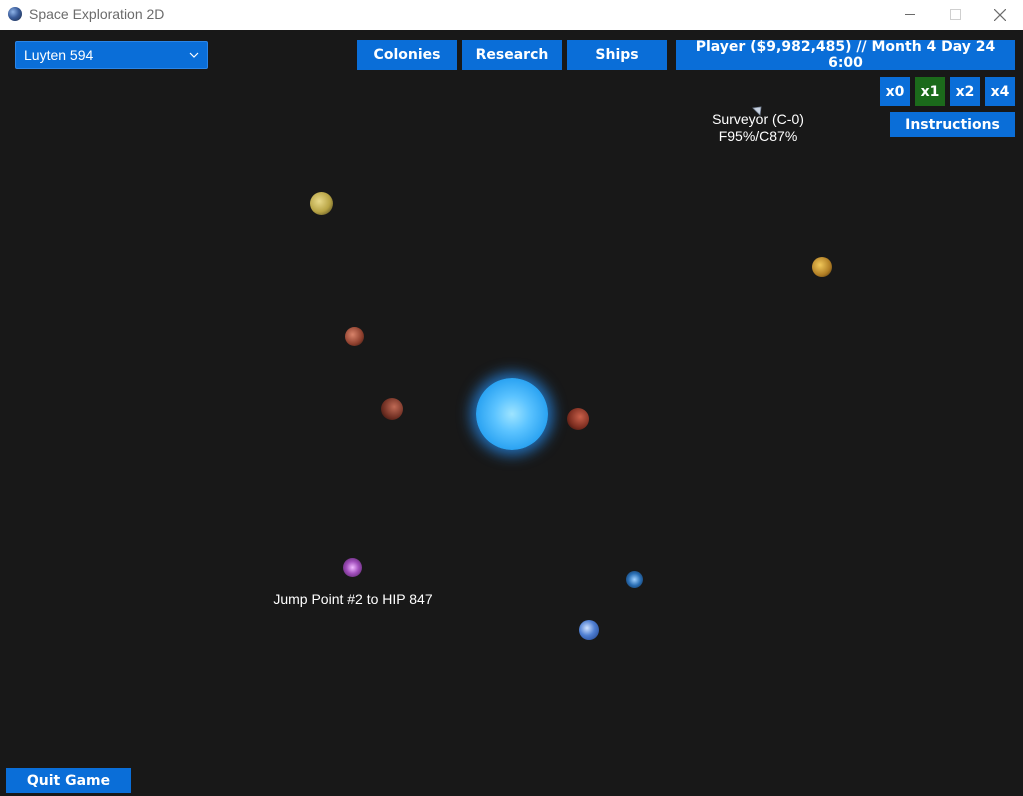  What do you see at coordinates (758, 119) in the screenshot?
I see `ship-name-label: Surveyor (C-0)` at bounding box center [758, 119].